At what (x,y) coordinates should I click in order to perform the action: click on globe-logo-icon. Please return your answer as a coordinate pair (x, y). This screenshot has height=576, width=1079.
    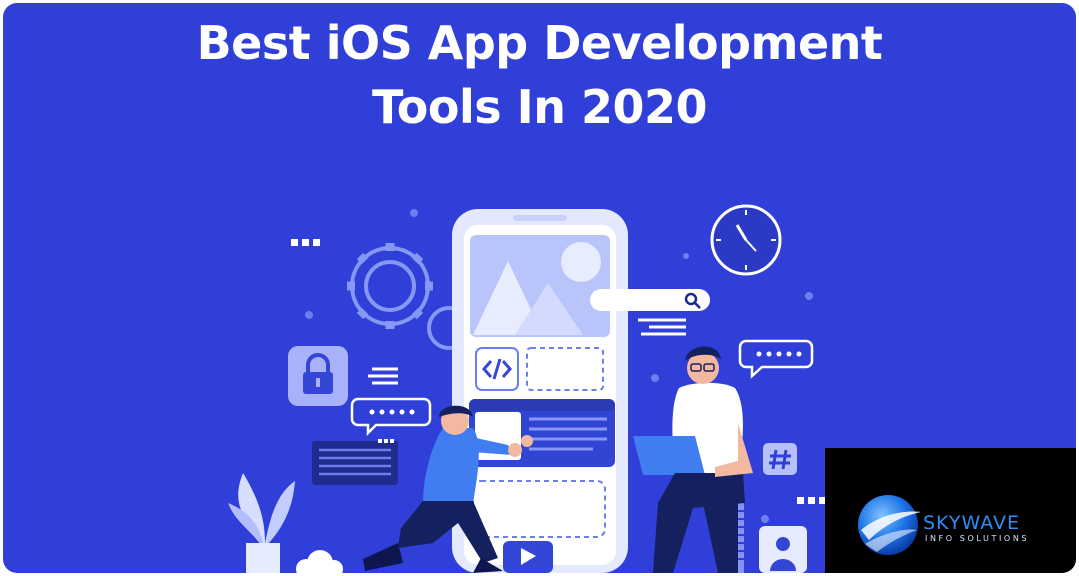
    Looking at the image, I should click on (889, 525).